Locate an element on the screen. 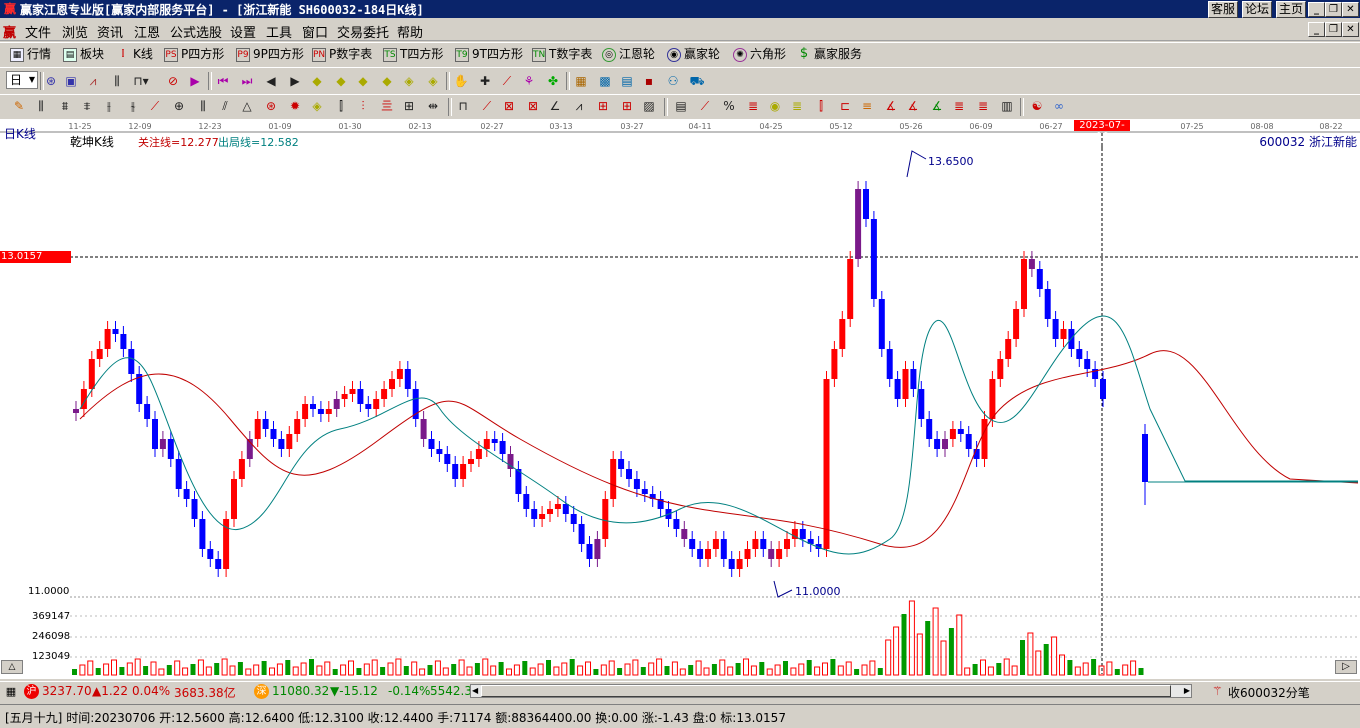 This screenshot has width=1360, height=728. bar-levels-icon: ⫿ is located at coordinates (821, 106).